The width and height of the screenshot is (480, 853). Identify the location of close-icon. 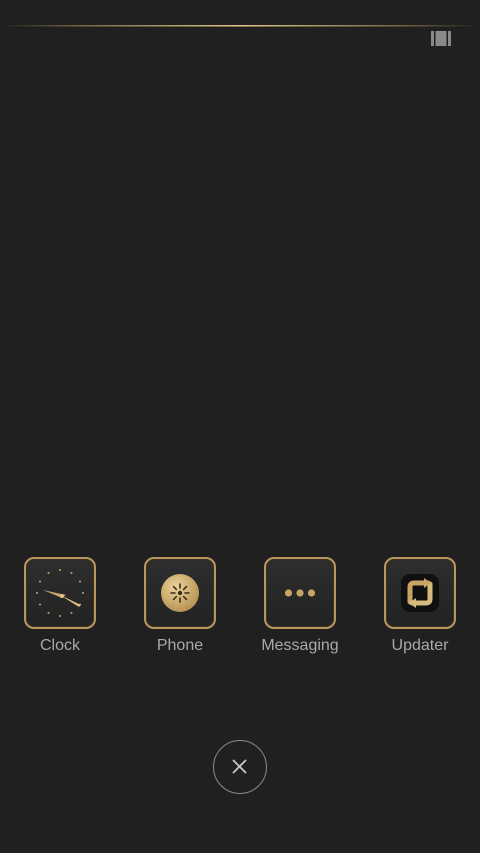
(239, 766).